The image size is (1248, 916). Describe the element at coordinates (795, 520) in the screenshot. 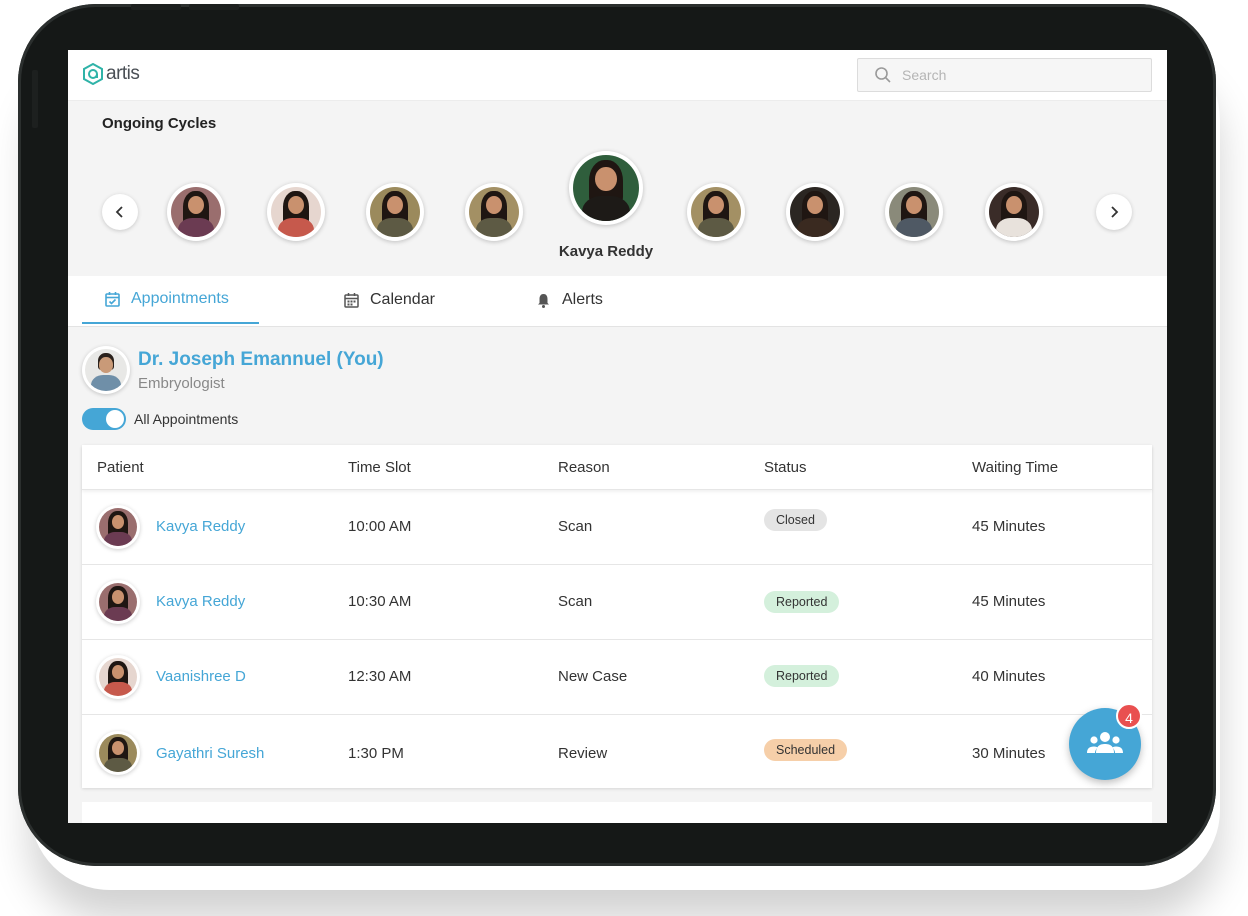

I see `status-badge: Closed` at that location.